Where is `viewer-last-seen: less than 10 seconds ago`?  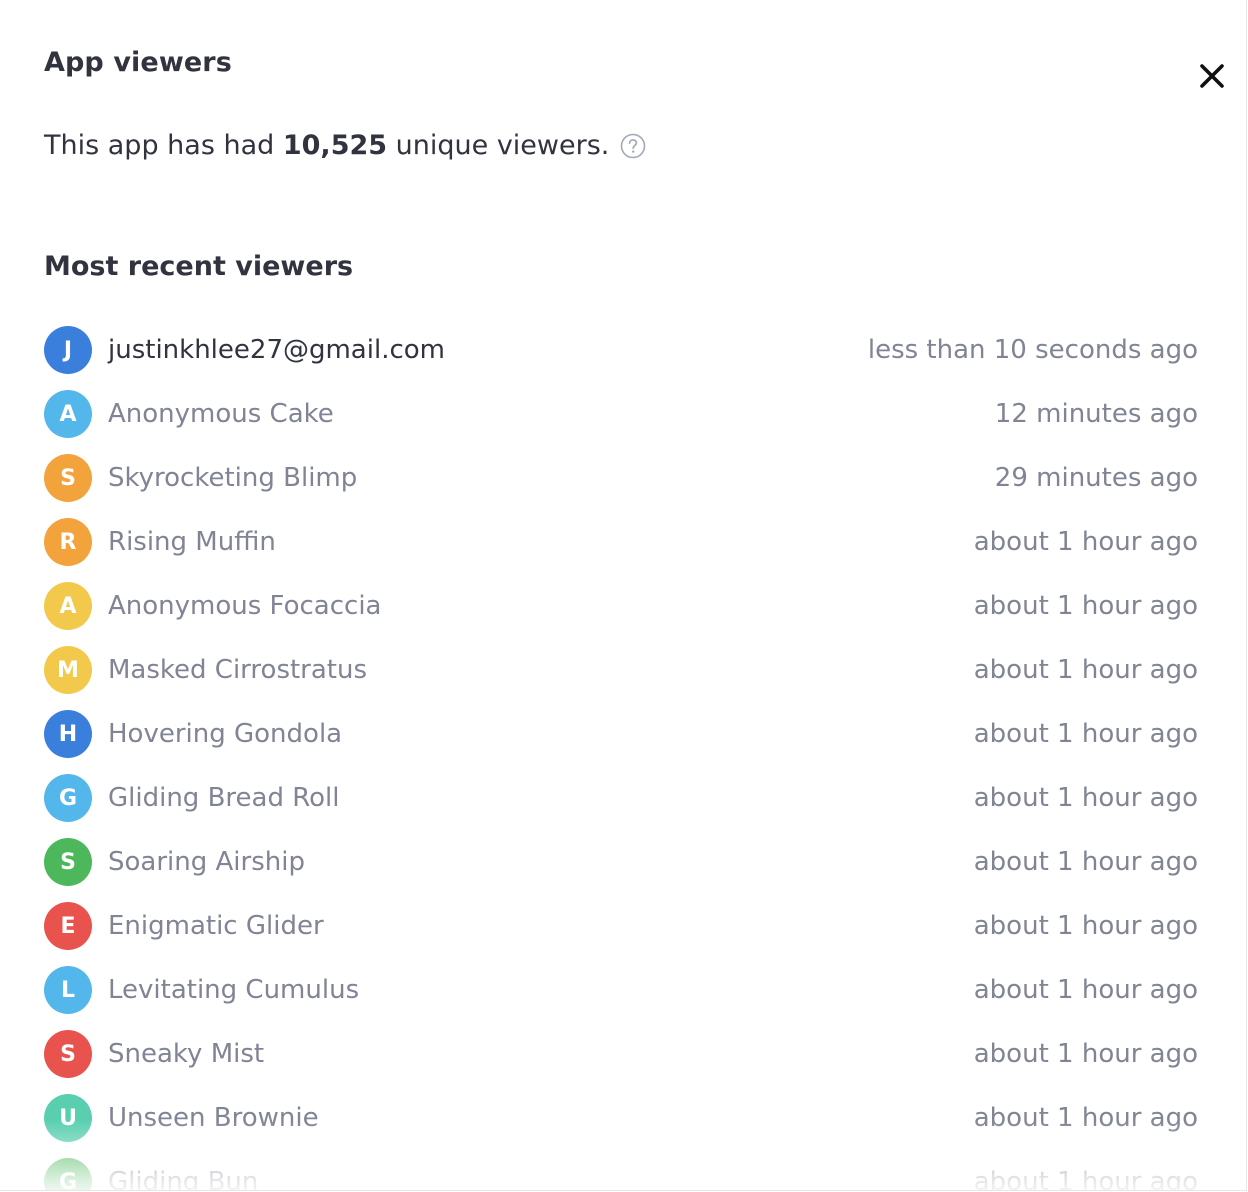 viewer-last-seen: less than 10 seconds ago is located at coordinates (1032, 350).